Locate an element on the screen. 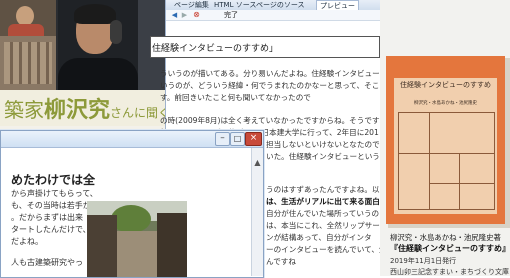 Image resolution: width=510 pixels, height=278 pixels. body-line: だよね。 is located at coordinates (27, 241).